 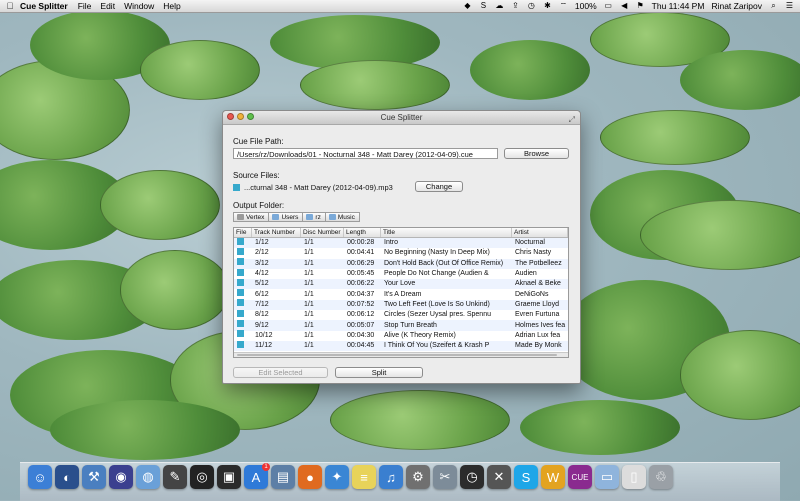 I want to click on col-artist: Artist, so click(x=540, y=232).